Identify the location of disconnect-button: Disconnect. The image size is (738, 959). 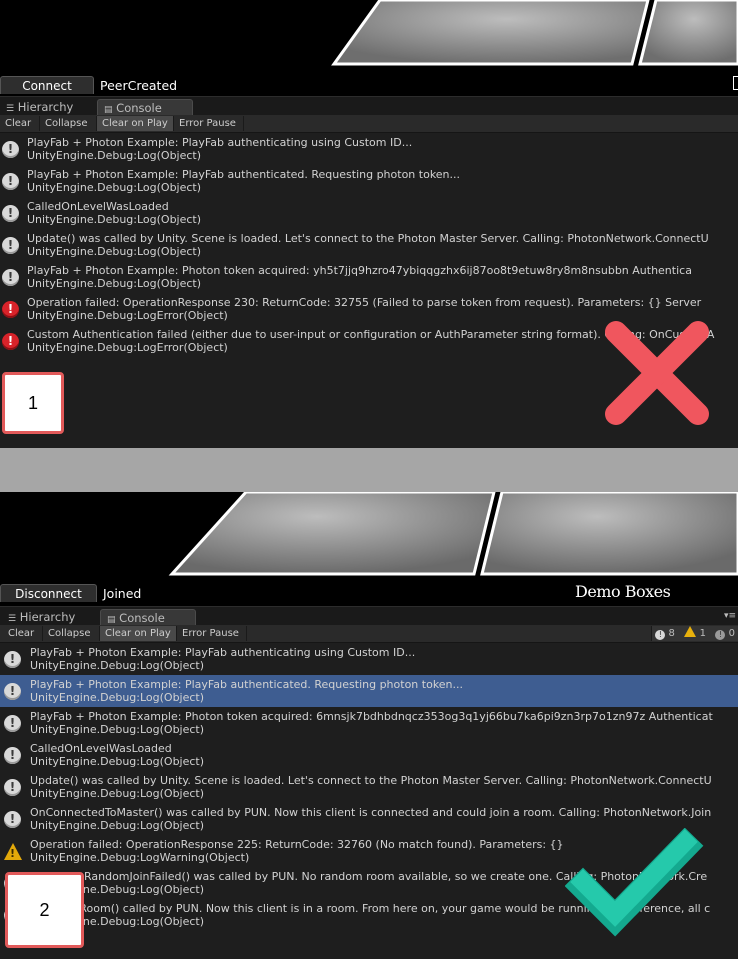
(48, 593).